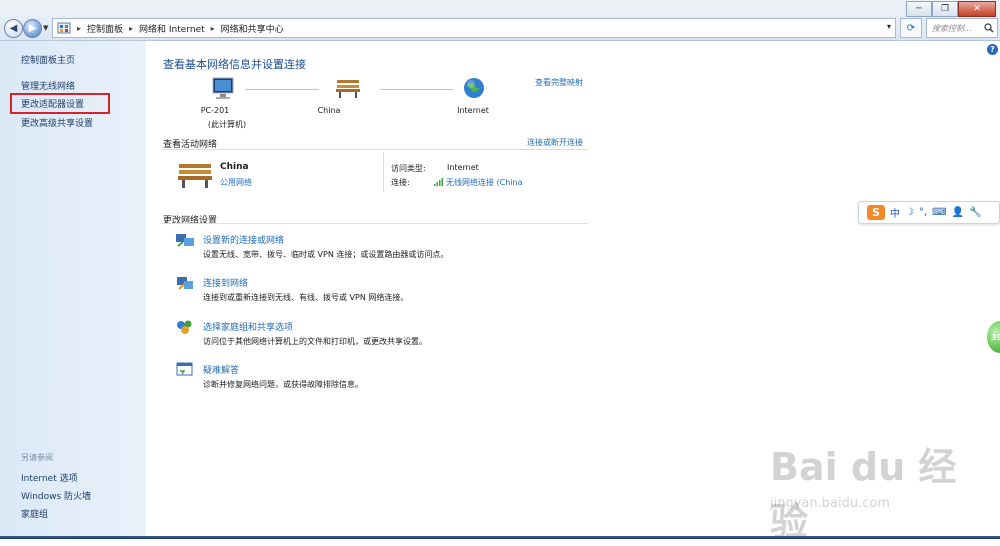 The image size is (1000, 546). I want to click on chinese-mode-toggle: 中, so click(895, 212).